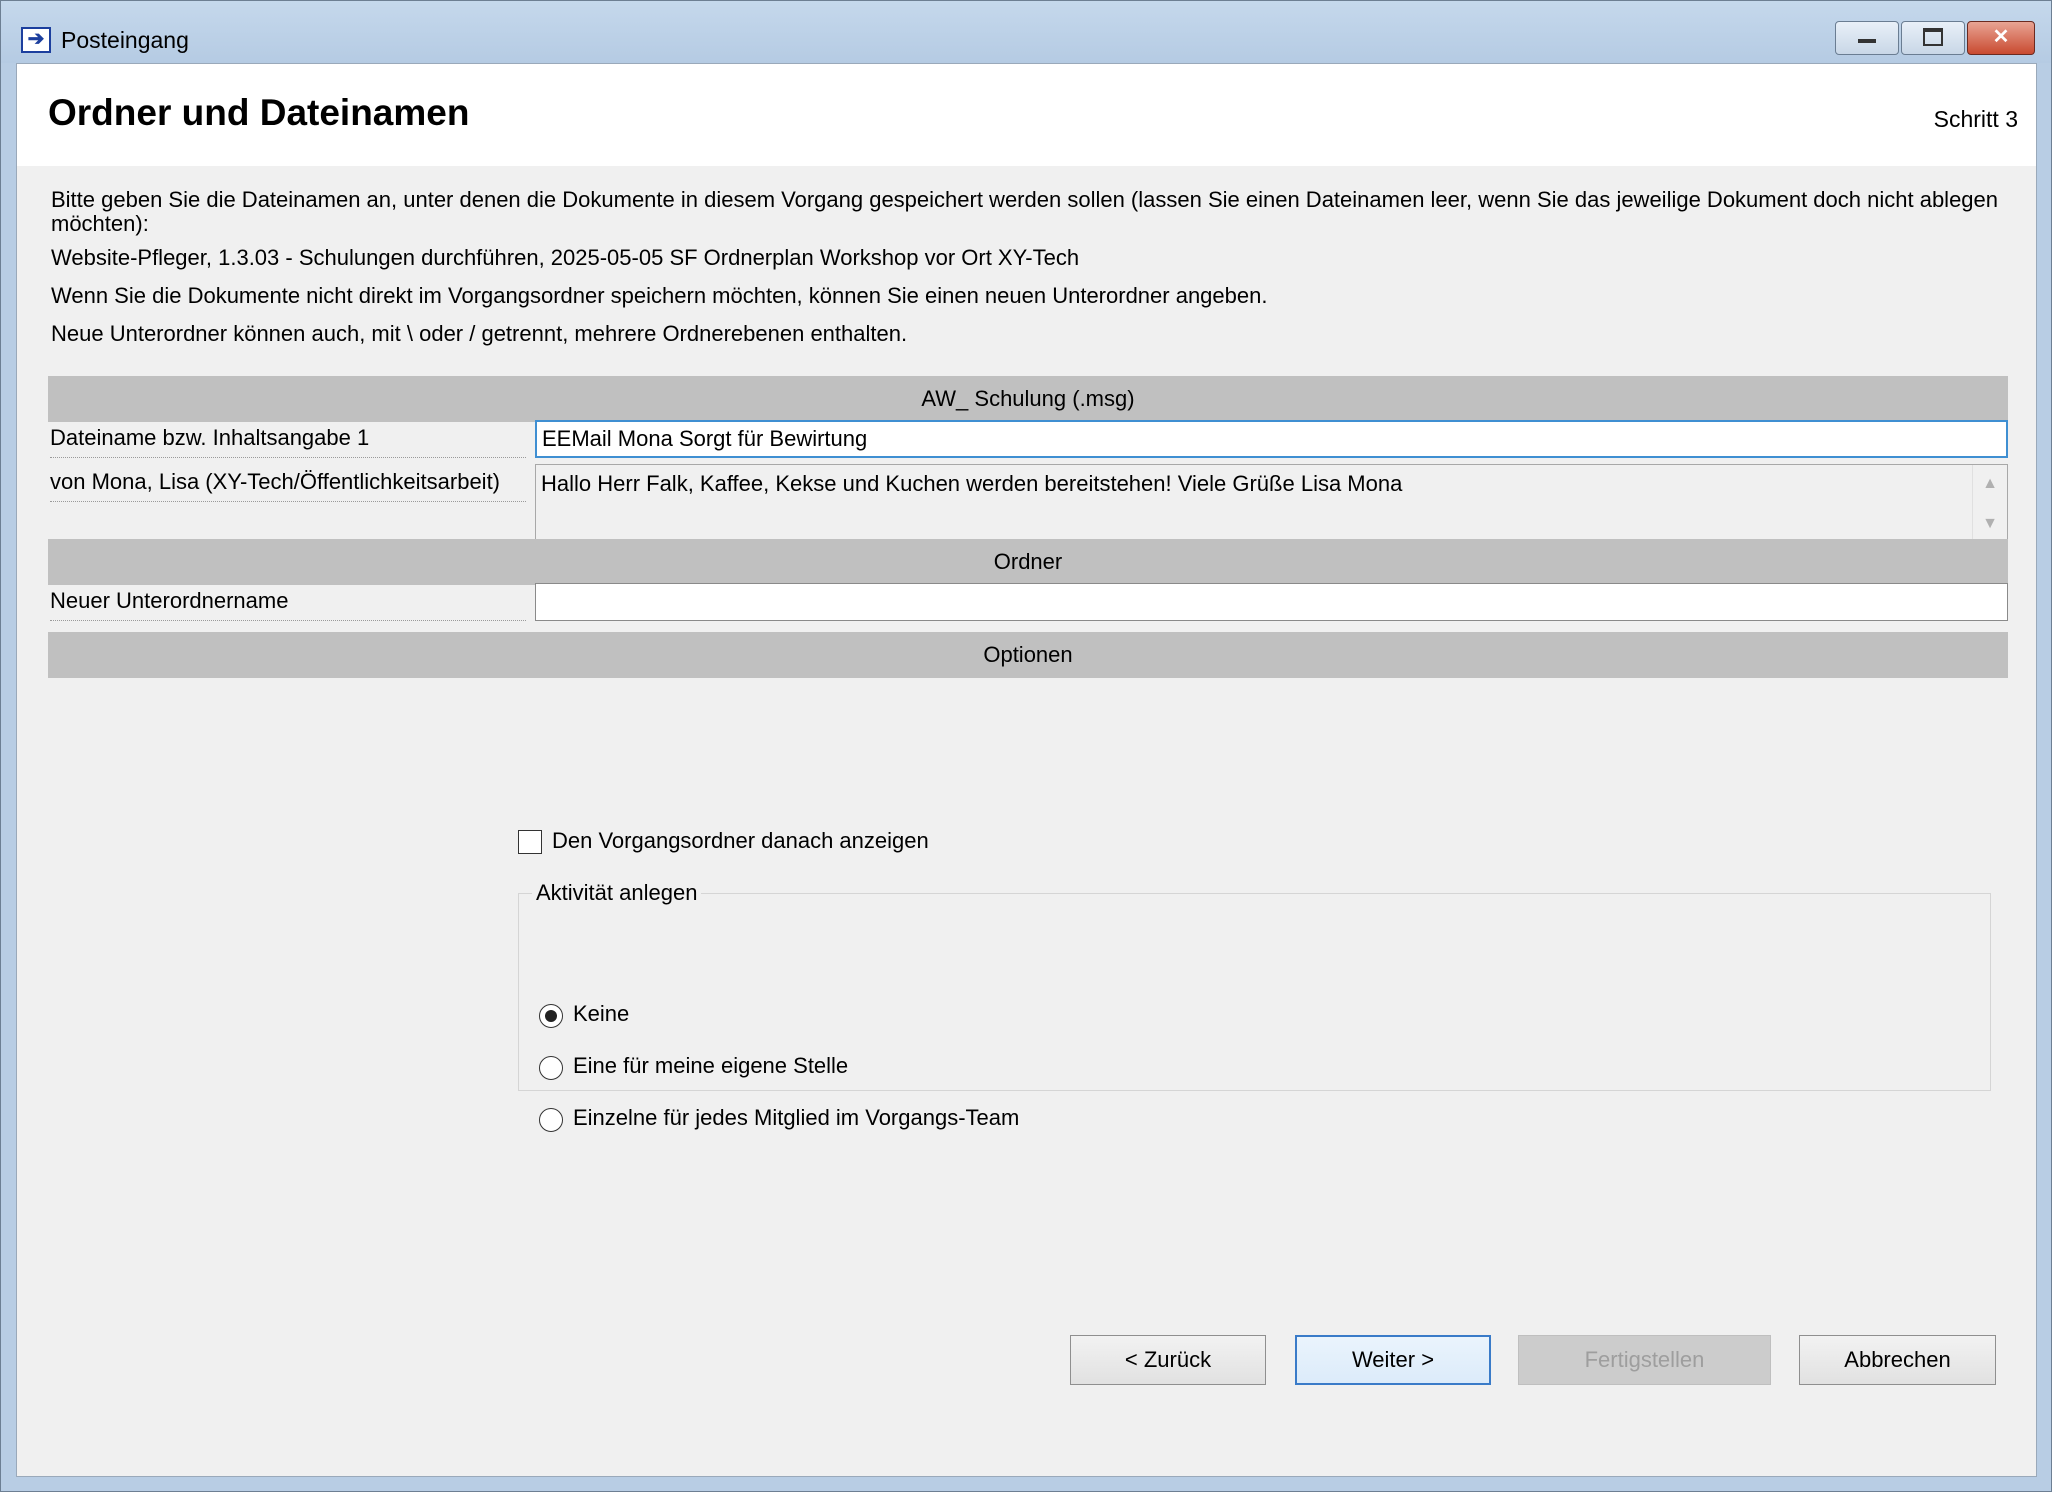 The width and height of the screenshot is (2052, 1492). Describe the element at coordinates (259, 112) in the screenshot. I see `page-title: Ordner und Dateinamen` at that location.